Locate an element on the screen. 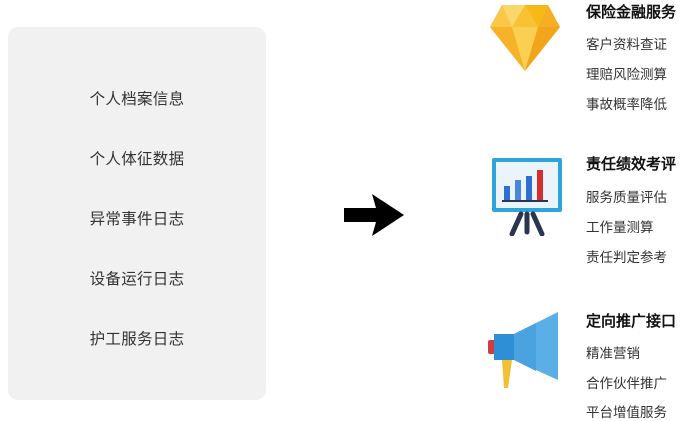 This screenshot has height=421, width=690. service-item: 合作伙伴推广 is located at coordinates (626, 384).